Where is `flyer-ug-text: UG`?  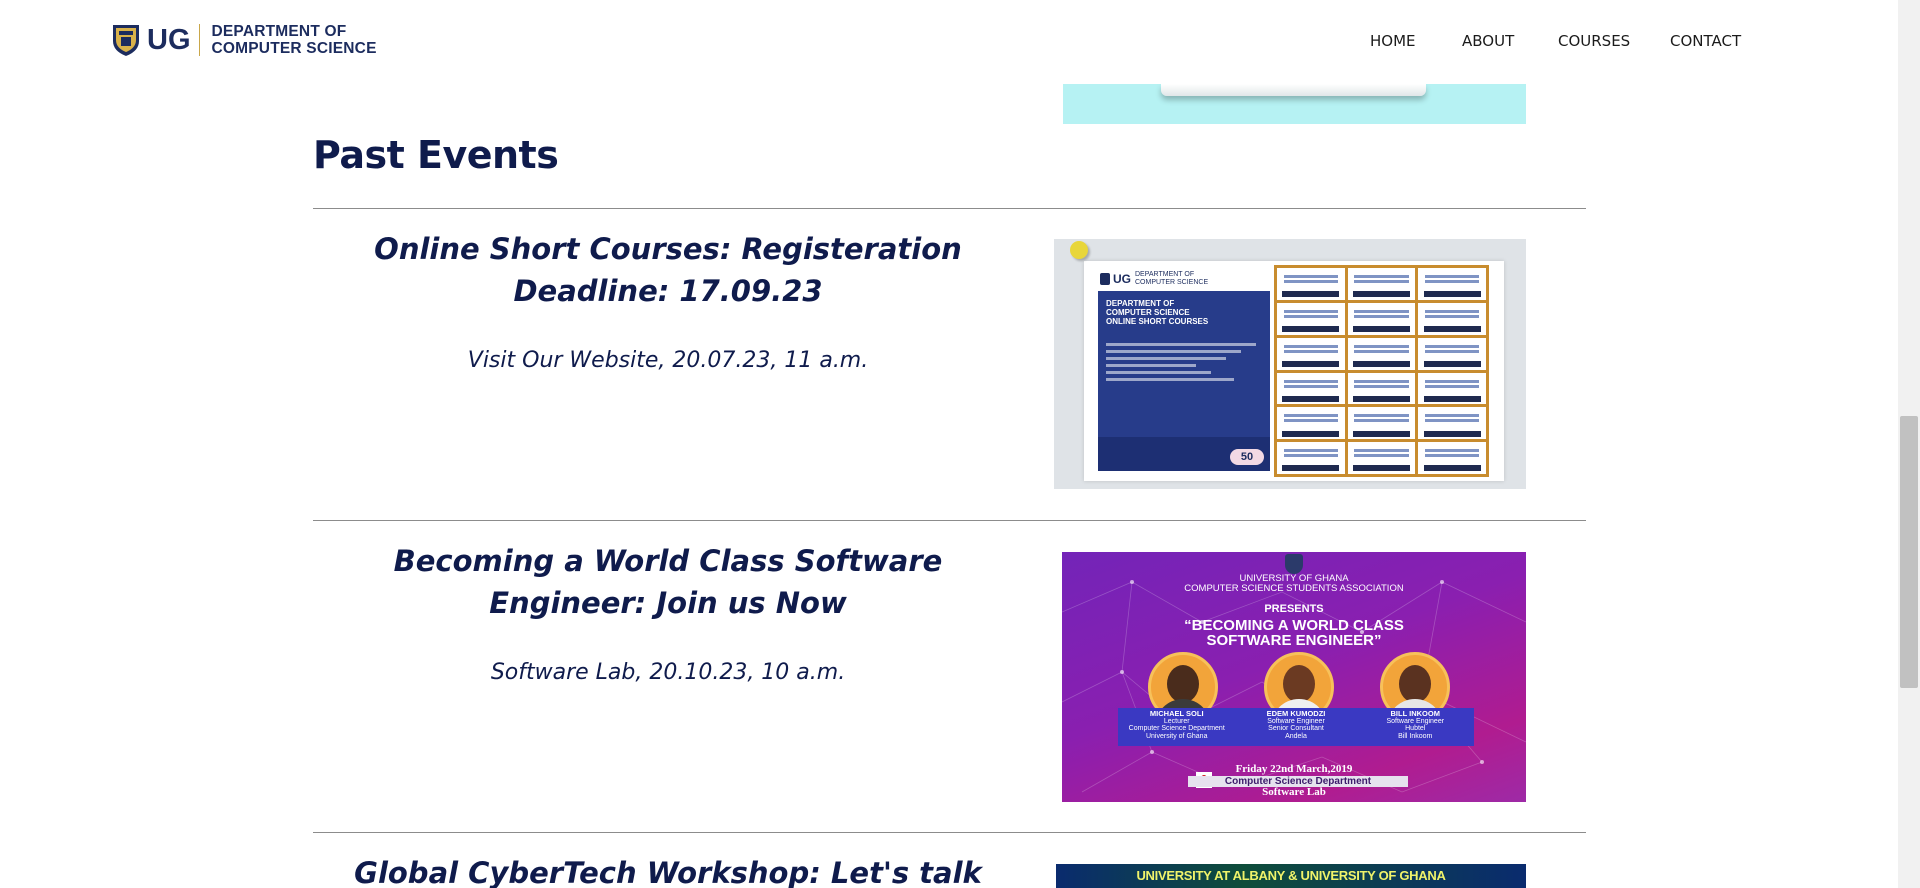 flyer-ug-text: UG is located at coordinates (1122, 279).